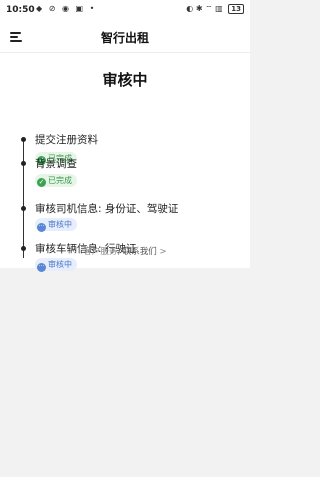 Image resolution: width=320 pixels, height=477 pixels. I want to click on step-title: 提交注册资料, so click(66, 140).